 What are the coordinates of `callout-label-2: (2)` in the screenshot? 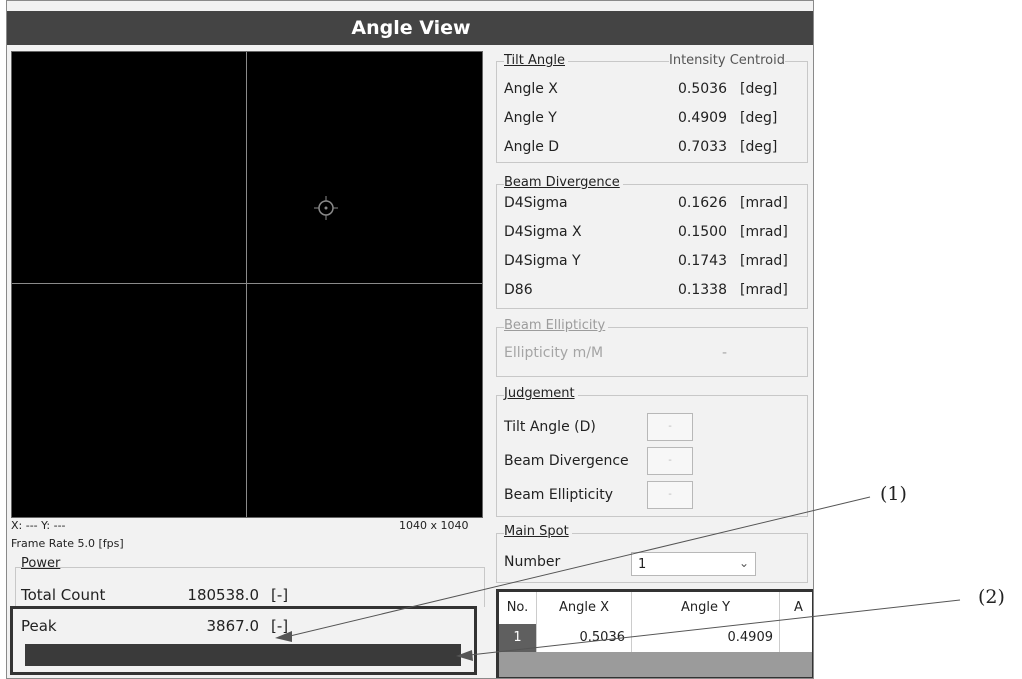 It's located at (991, 597).